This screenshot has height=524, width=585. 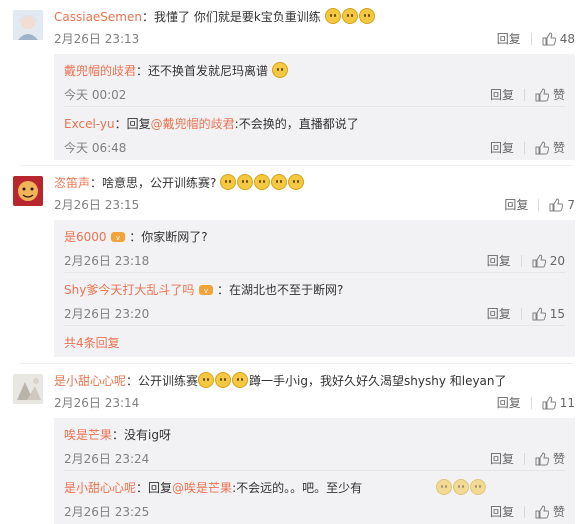 What do you see at coordinates (107, 459) in the screenshot?
I see `reply-date: 2月26日 23:24` at bounding box center [107, 459].